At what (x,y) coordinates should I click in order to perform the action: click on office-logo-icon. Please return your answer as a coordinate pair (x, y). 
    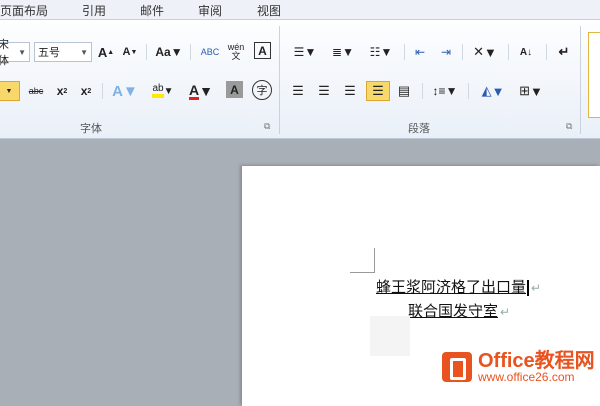
    Looking at the image, I should click on (457, 367).